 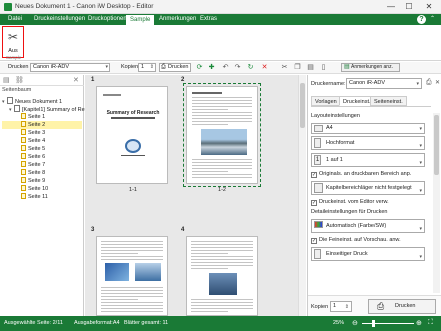 What do you see at coordinates (429, 6) in the screenshot?
I see `close-button: ✕` at bounding box center [429, 6].